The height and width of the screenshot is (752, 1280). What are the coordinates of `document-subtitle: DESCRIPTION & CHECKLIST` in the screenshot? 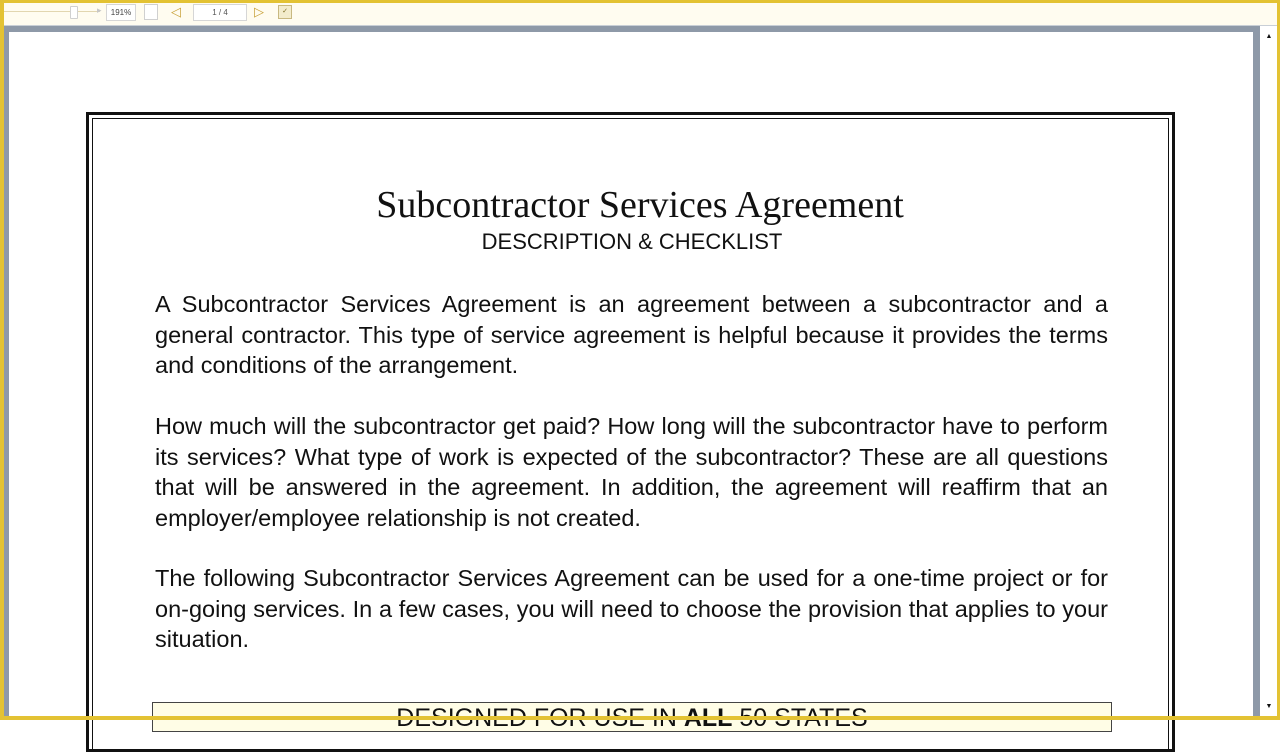 It's located at (632, 241).